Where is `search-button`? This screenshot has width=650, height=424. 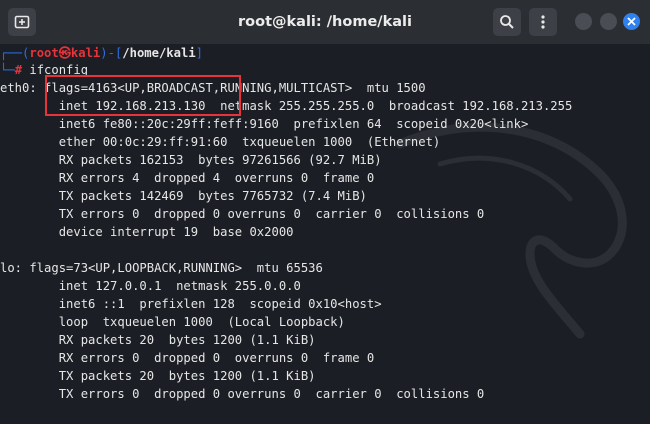 search-button is located at coordinates (507, 22).